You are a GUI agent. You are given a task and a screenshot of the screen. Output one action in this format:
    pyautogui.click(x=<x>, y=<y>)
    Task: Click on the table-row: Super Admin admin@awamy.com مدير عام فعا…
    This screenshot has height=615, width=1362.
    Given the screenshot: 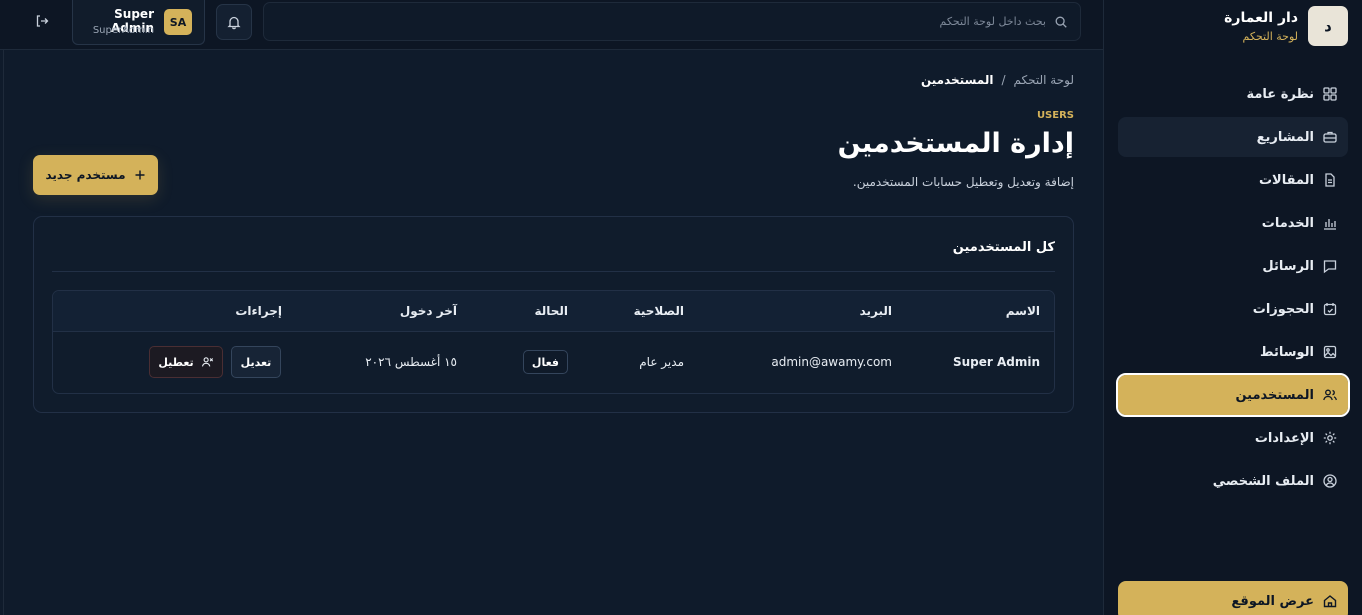 What is the action you would take?
    pyautogui.click(x=553, y=362)
    